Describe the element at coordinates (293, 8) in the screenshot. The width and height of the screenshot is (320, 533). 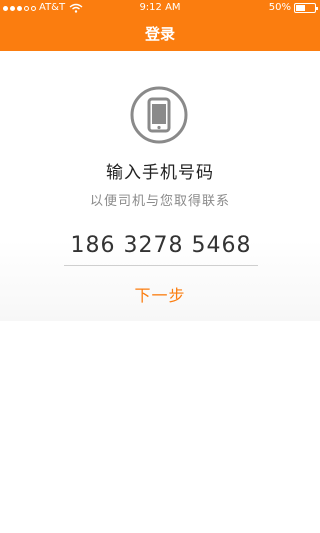
I see `status-right: 50%` at that location.